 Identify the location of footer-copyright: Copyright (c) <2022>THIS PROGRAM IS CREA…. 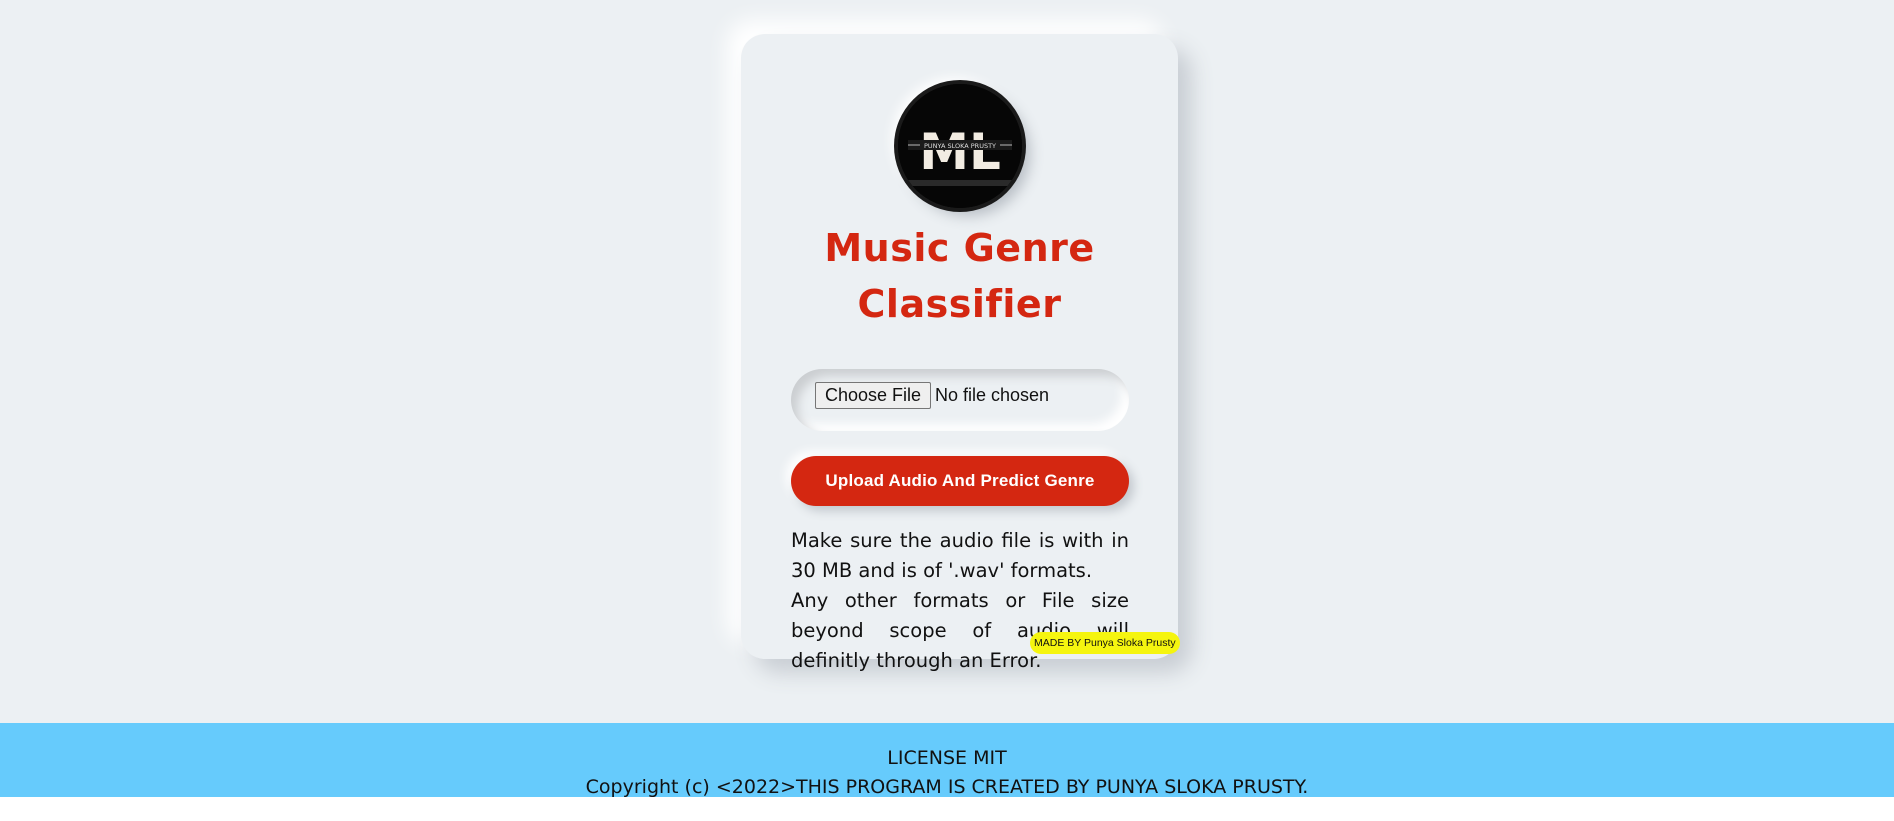
(947, 786).